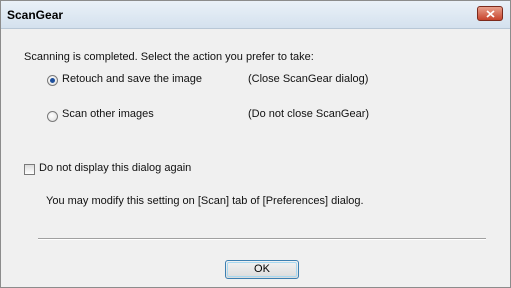  What do you see at coordinates (308, 79) in the screenshot?
I see `option-retouch-note: (Close ScanGear dialog)` at bounding box center [308, 79].